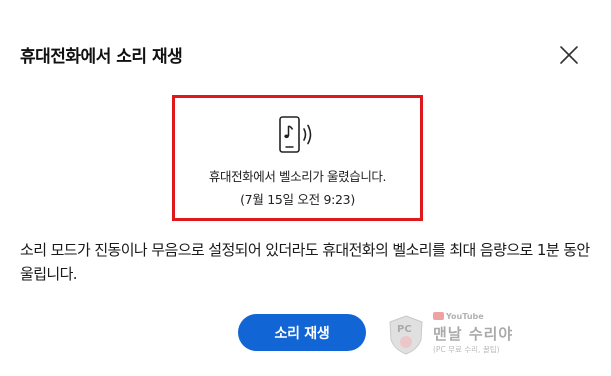 The height and width of the screenshot is (376, 611). I want to click on watermark-youtube: YouTube, so click(458, 316).